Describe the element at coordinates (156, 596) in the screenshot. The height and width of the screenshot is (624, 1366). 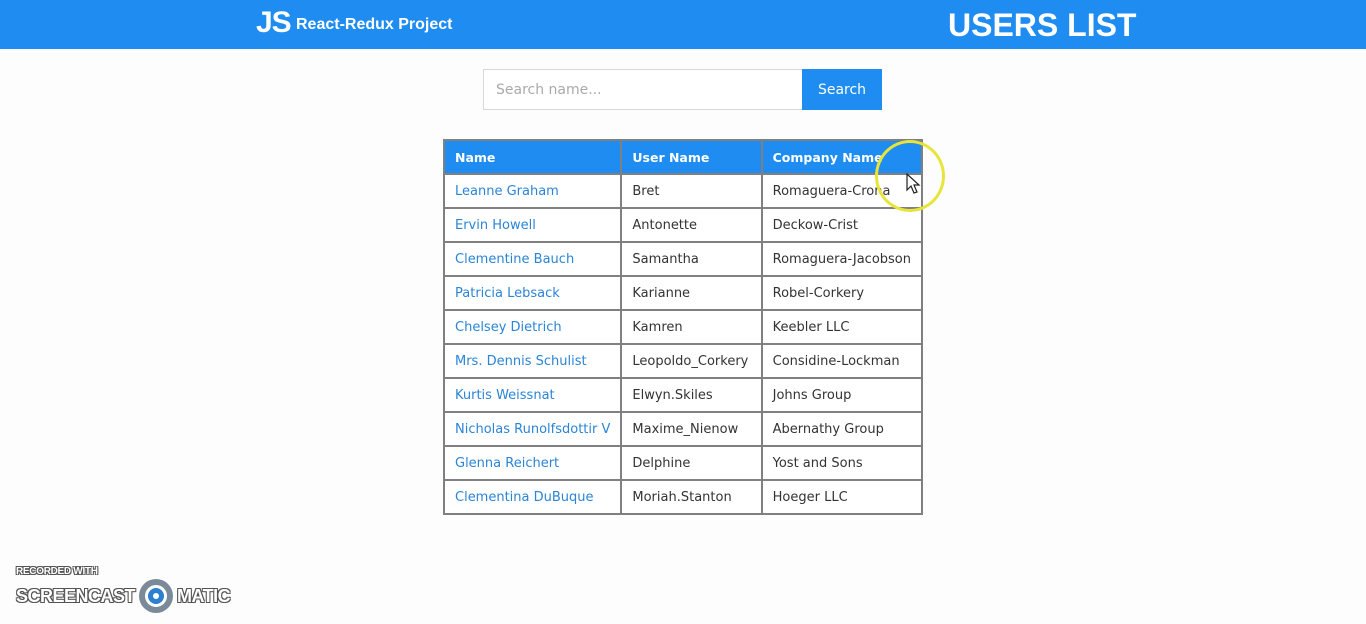
I see `screencast-logo-icon` at that location.